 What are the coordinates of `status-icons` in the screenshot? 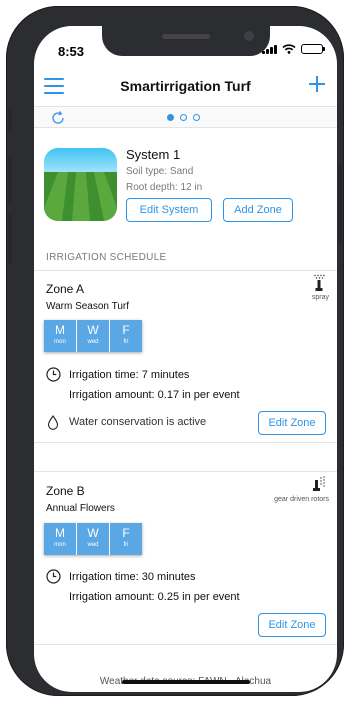 It's located at (293, 49).